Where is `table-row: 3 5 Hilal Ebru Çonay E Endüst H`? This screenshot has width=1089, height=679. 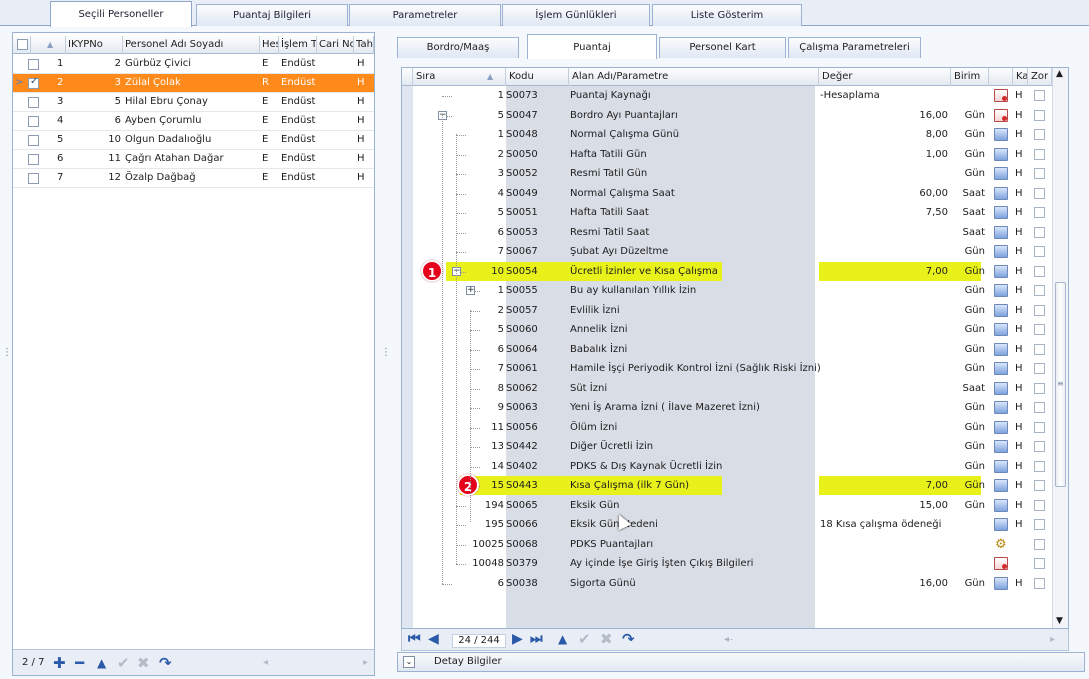
table-row: 3 5 Hilal Ebru Çonay E Endüst H is located at coordinates (193, 102).